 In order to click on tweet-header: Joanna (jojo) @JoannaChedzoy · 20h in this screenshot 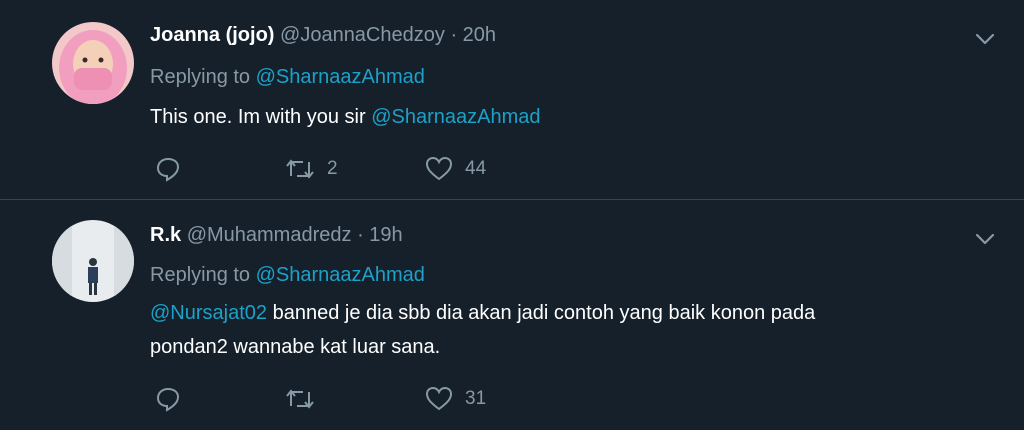, I will do `click(323, 35)`.